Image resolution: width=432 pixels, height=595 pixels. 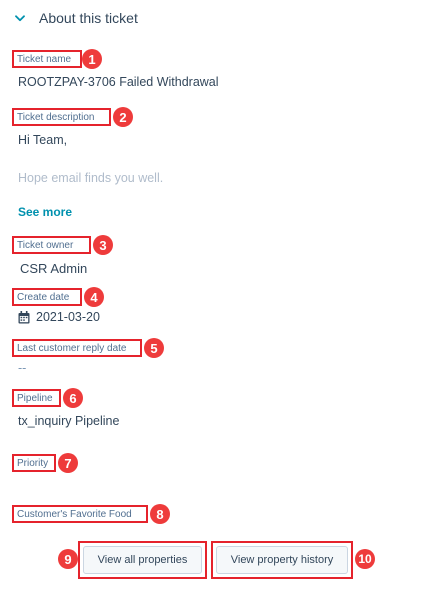 I want to click on create-date-value-row: 2021-03-20, so click(x=59, y=317).